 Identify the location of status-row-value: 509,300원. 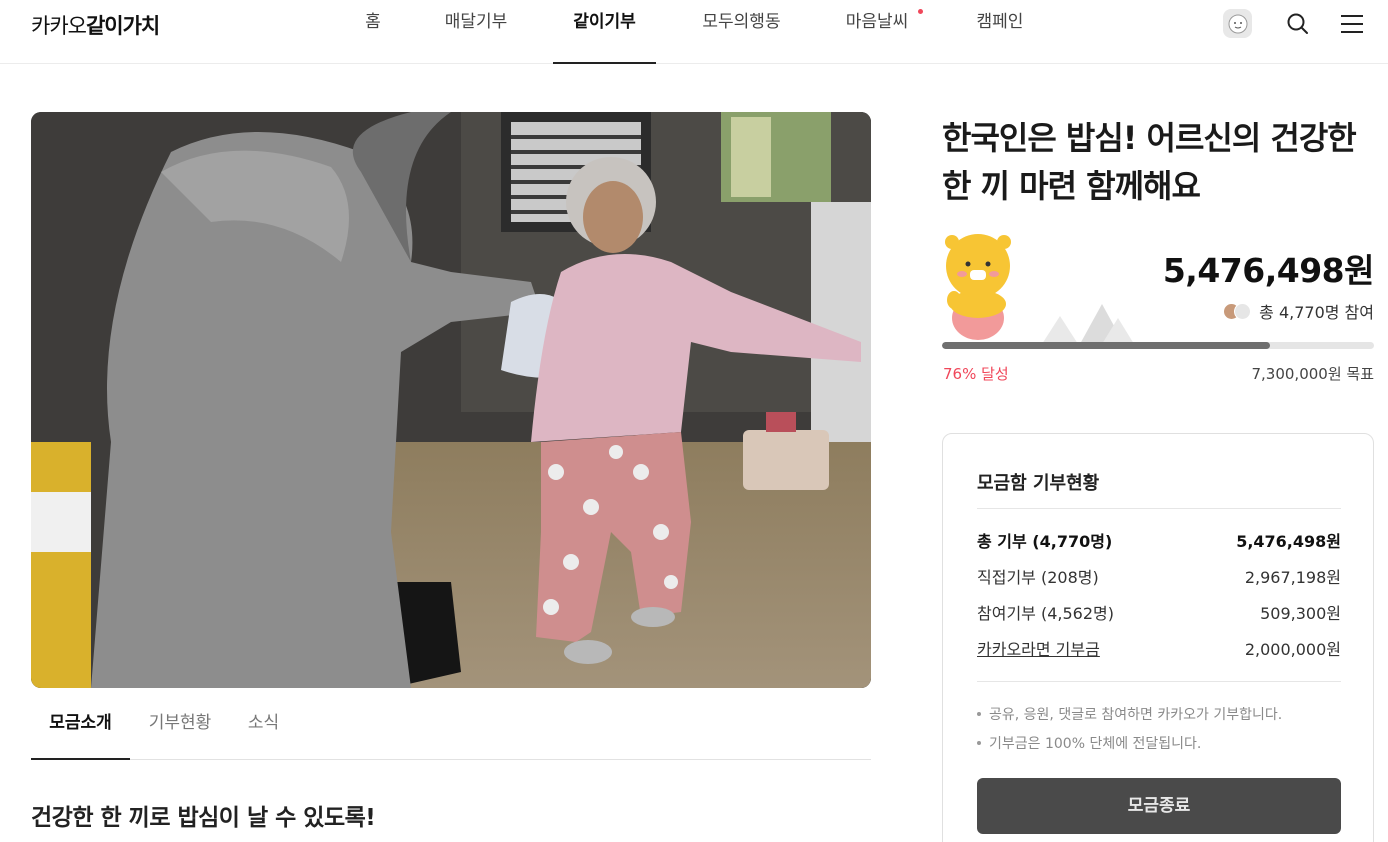
(1300, 613).